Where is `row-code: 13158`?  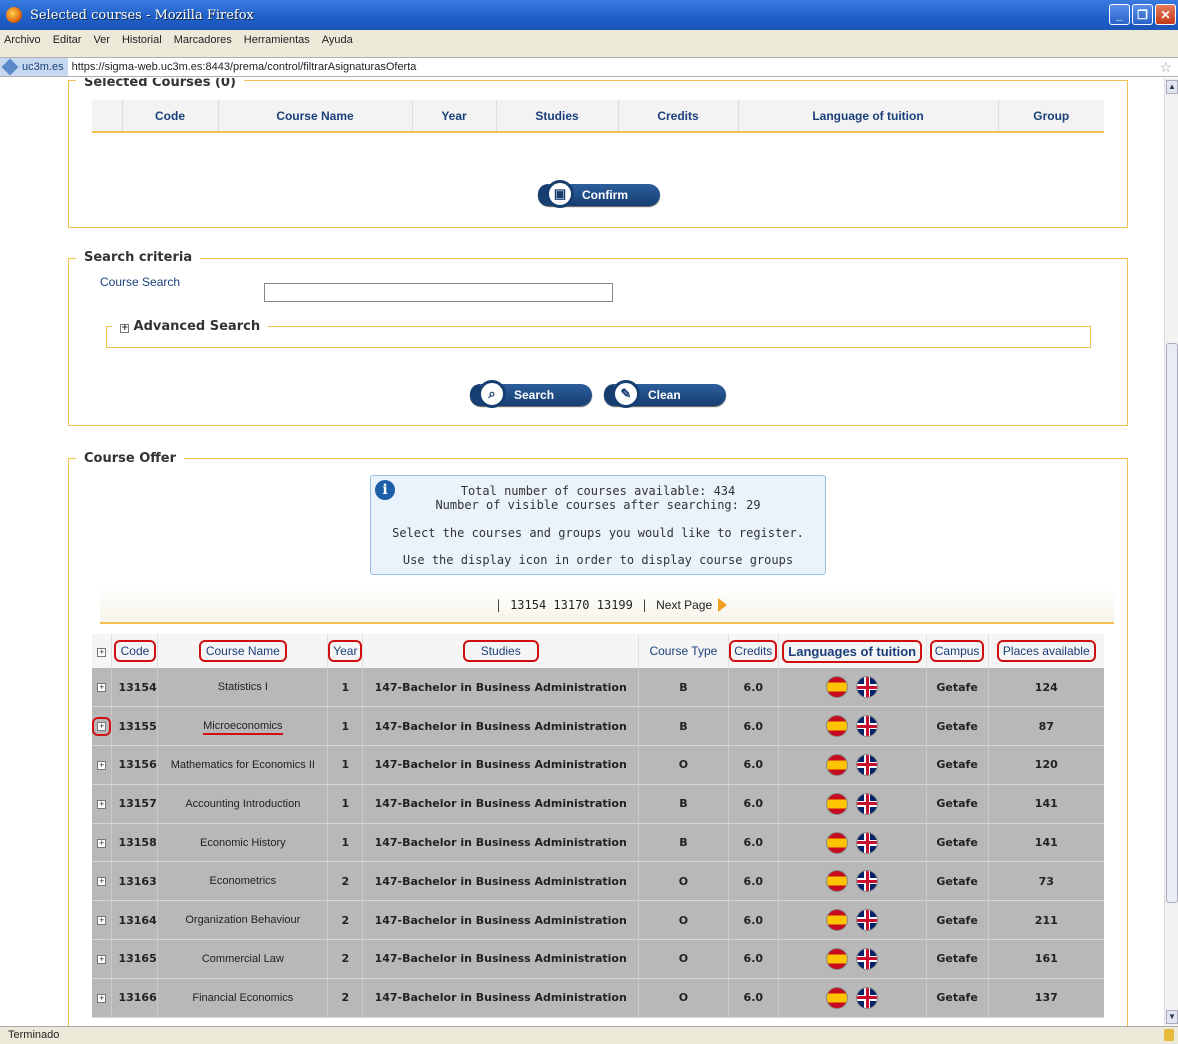
row-code: 13158 is located at coordinates (135, 843).